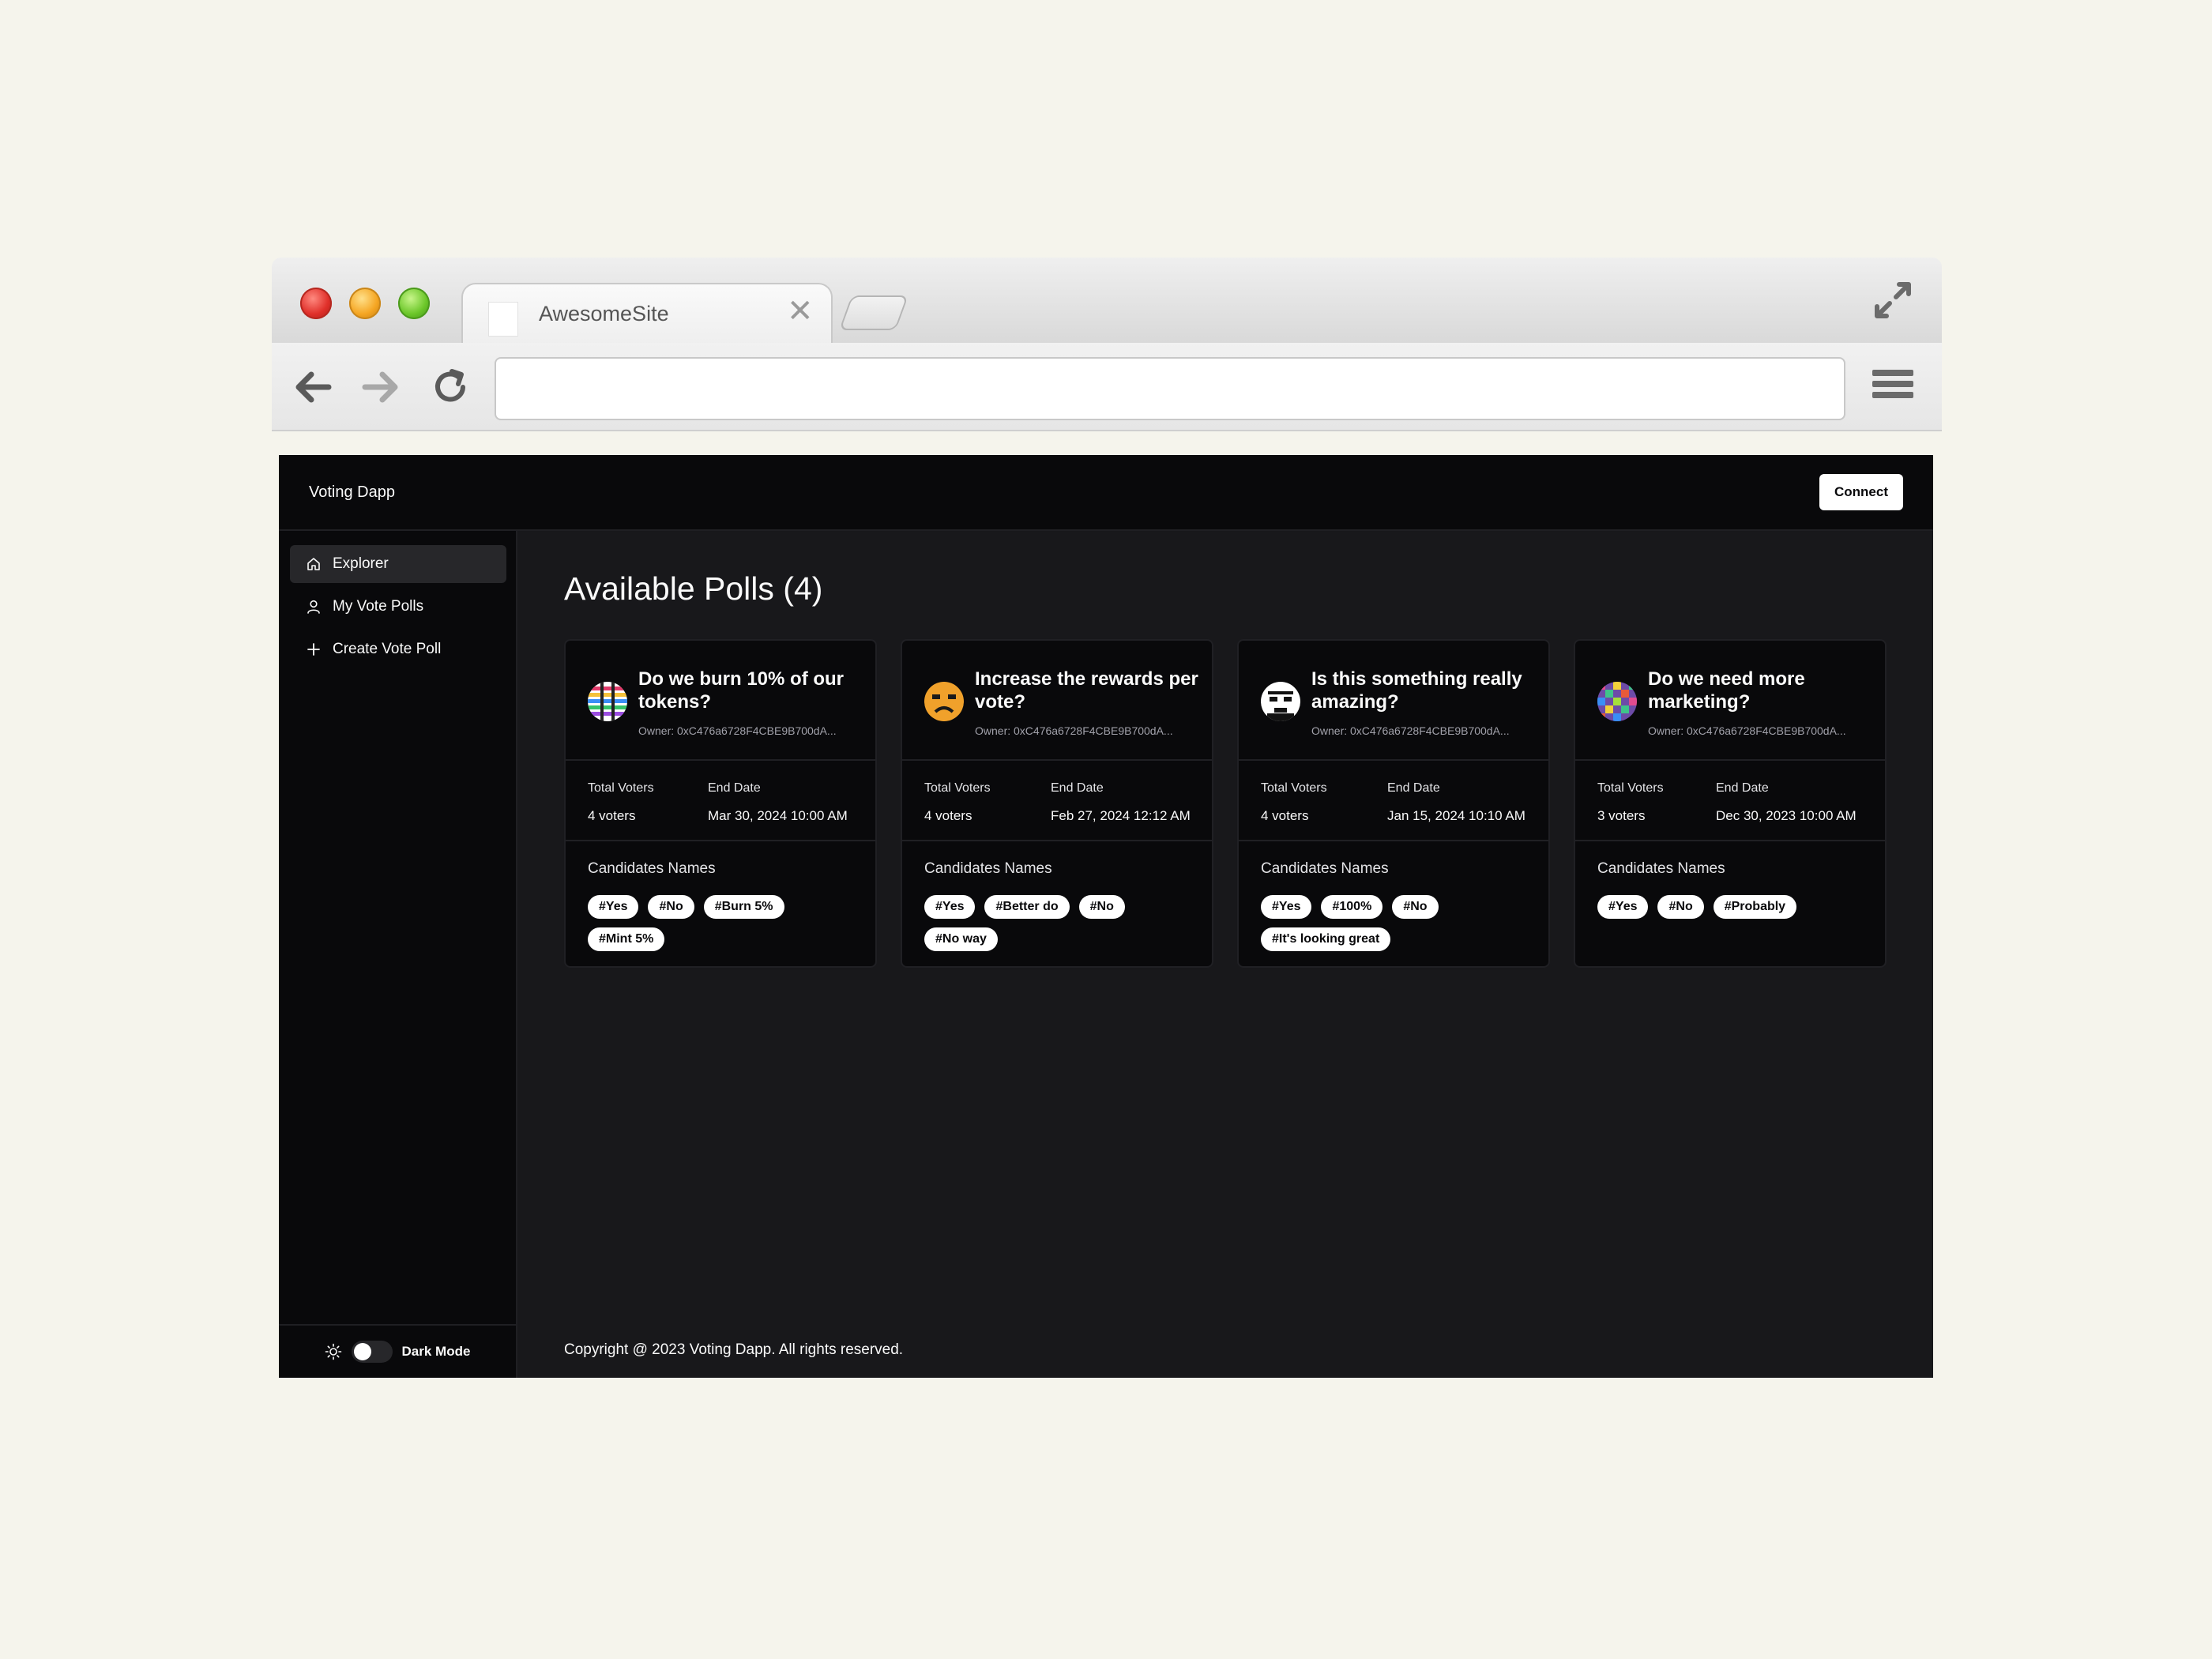  I want to click on end-date-value: Mar 30, 2024 10:00 AM, so click(778, 816).